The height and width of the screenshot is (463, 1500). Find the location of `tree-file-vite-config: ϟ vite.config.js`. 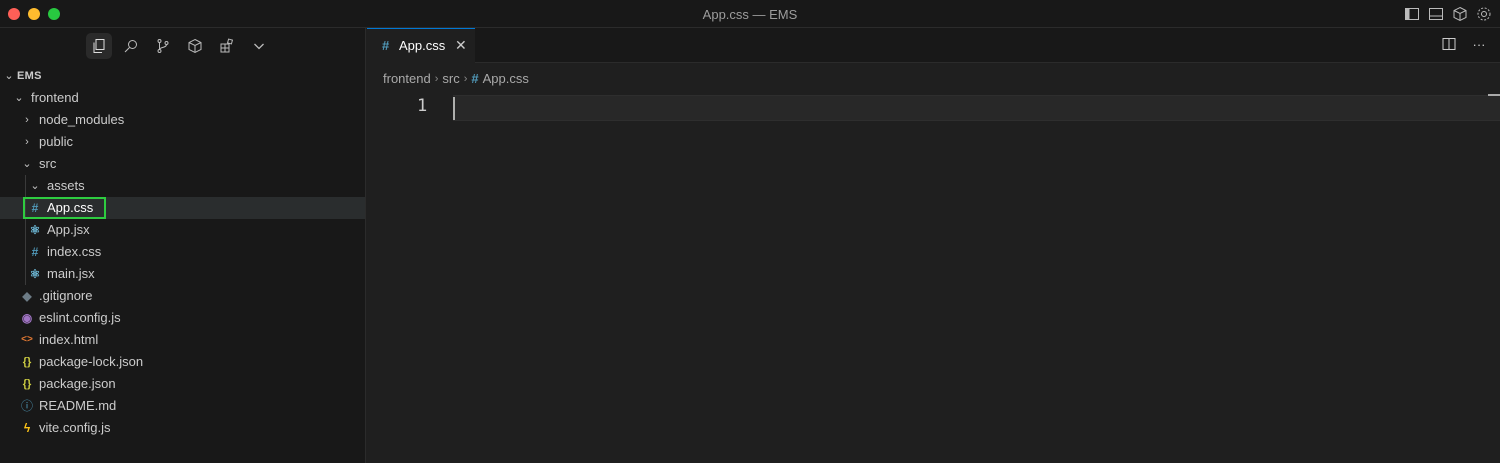

tree-file-vite-config: ϟ vite.config.js is located at coordinates (182, 428).